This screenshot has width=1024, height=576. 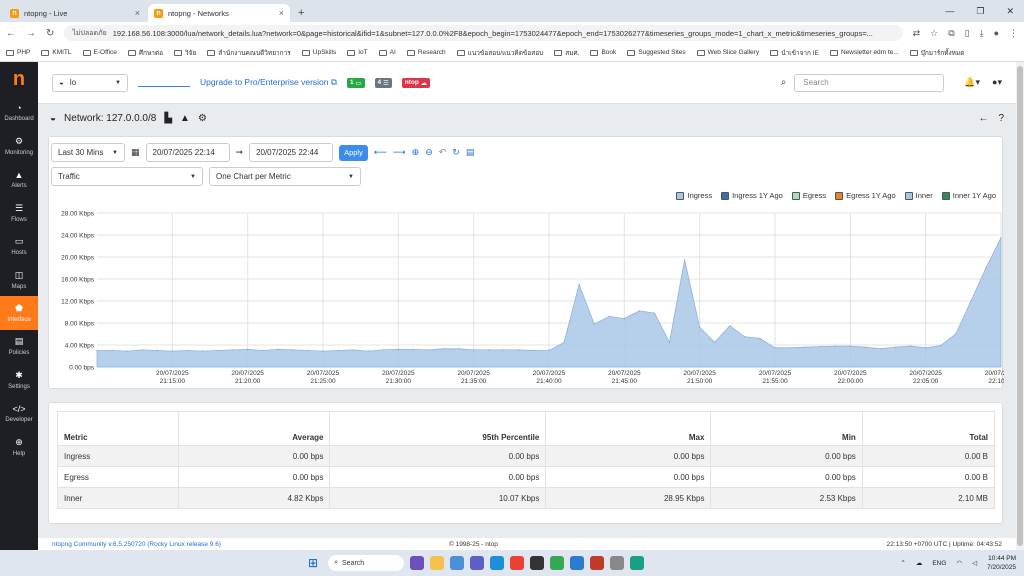 I want to click on bookmark-item: แนวข้อสอบ/แนวคิดข้อสอบ, so click(x=499, y=53).